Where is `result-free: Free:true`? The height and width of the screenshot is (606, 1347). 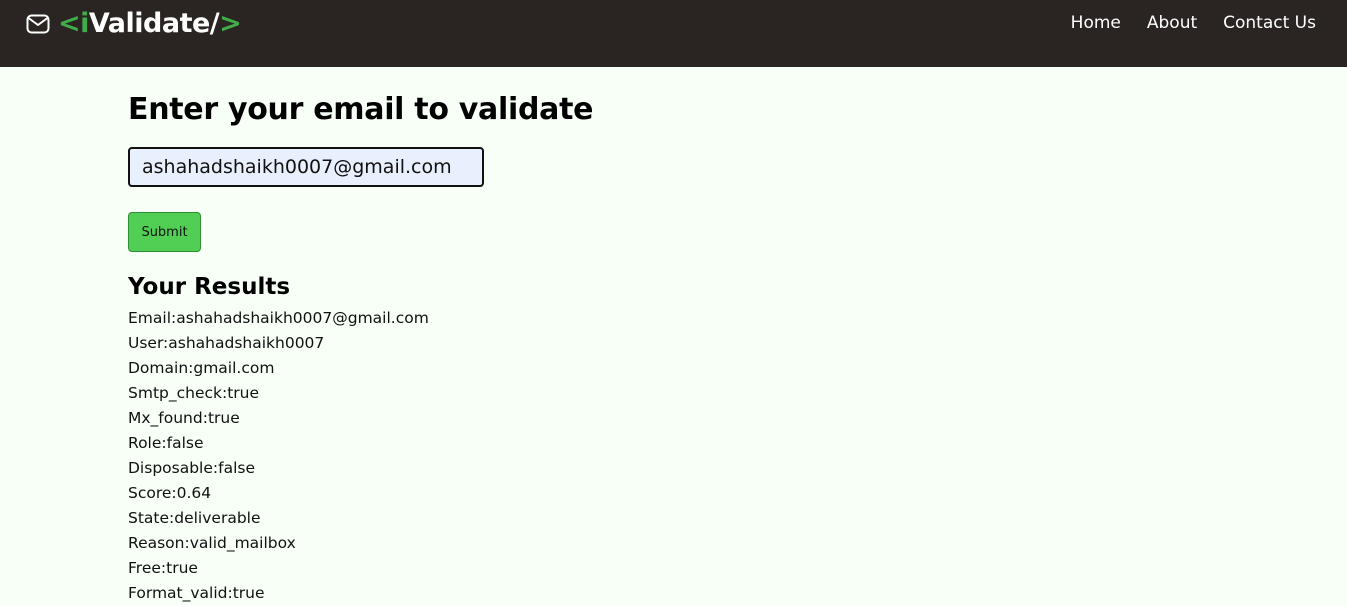 result-free: Free:true is located at coordinates (163, 568).